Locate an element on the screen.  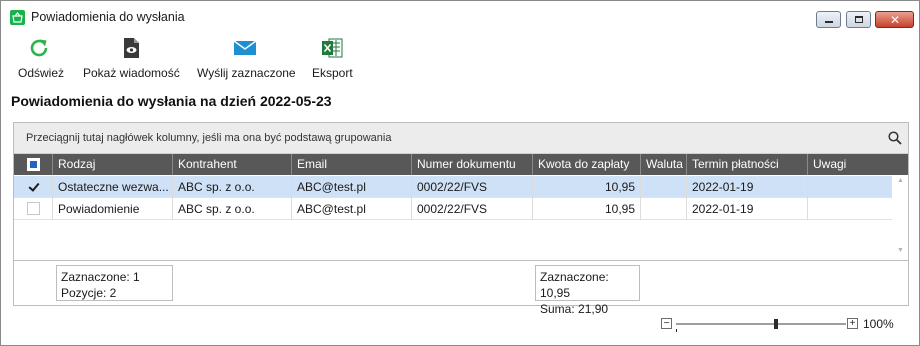
amount-summary: Zaznaczone: 10,95 Suma: 21,90 is located at coordinates (587, 290).